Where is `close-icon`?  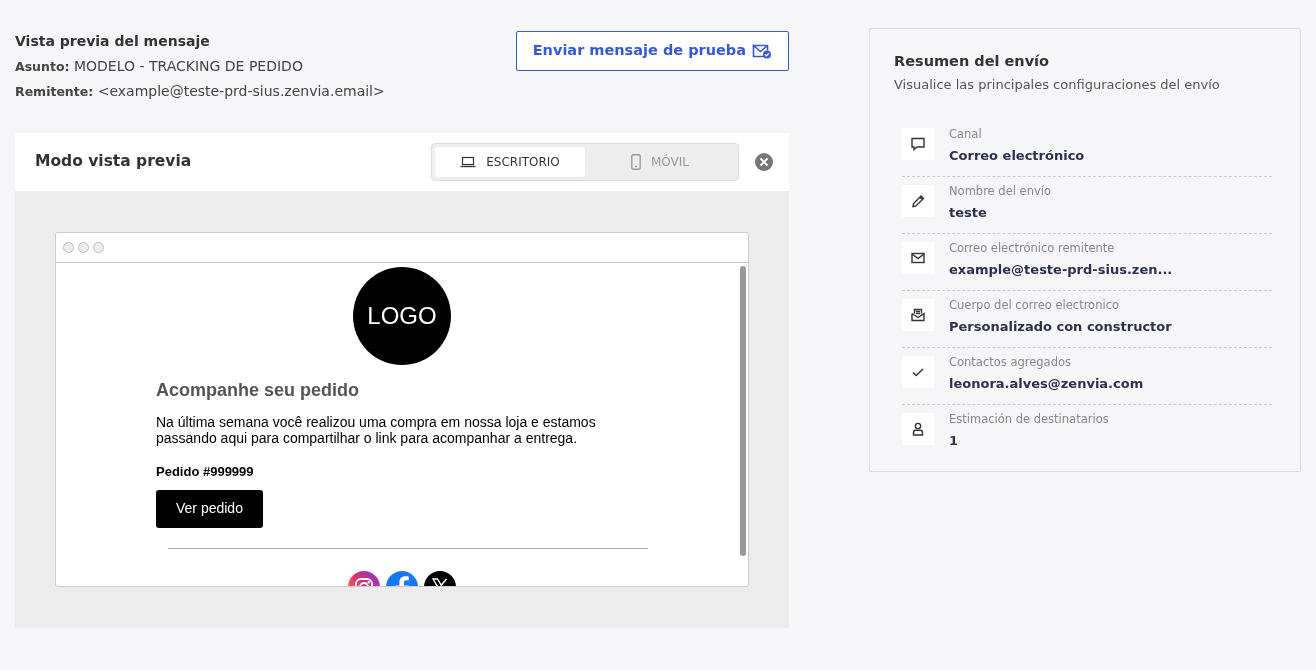 close-icon is located at coordinates (764, 162).